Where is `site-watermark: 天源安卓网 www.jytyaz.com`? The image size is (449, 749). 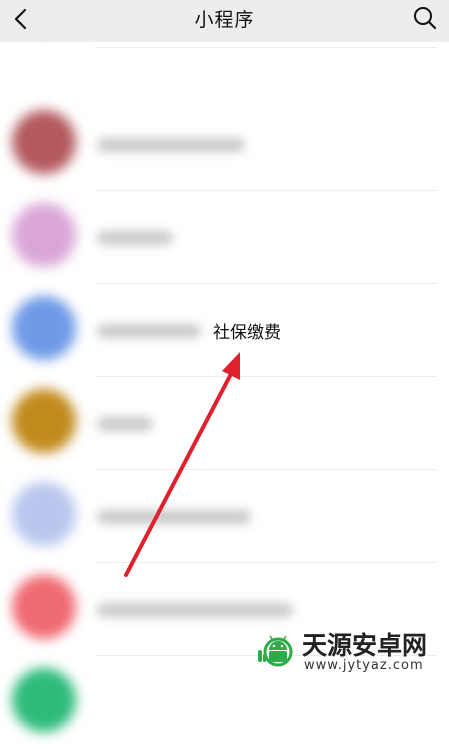
site-watermark: 天源安卓网 www.jytyaz.com is located at coordinates (349, 648).